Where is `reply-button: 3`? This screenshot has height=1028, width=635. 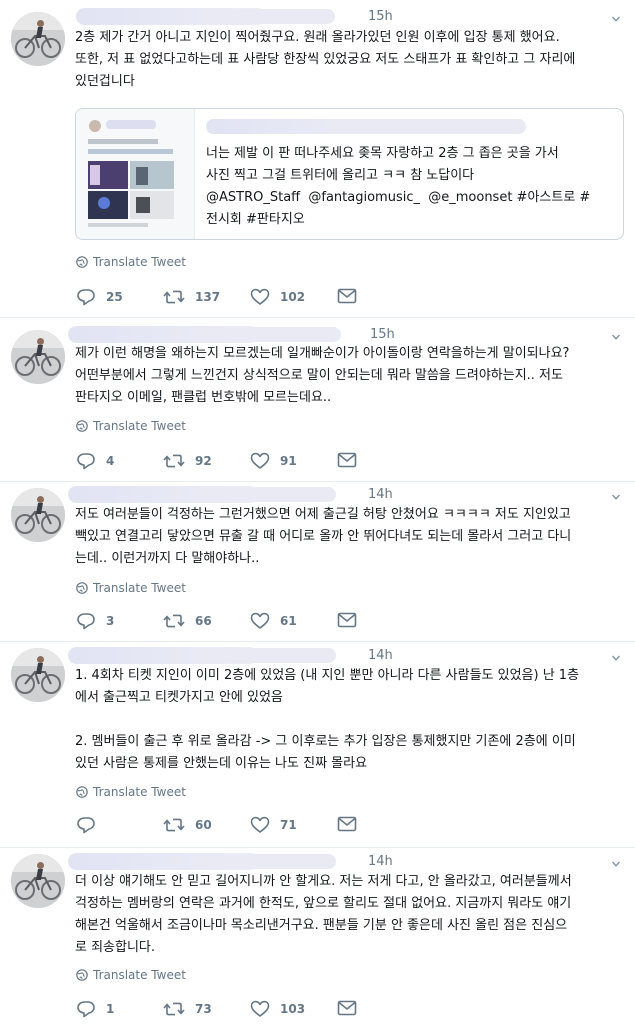 reply-button: 3 is located at coordinates (95, 621).